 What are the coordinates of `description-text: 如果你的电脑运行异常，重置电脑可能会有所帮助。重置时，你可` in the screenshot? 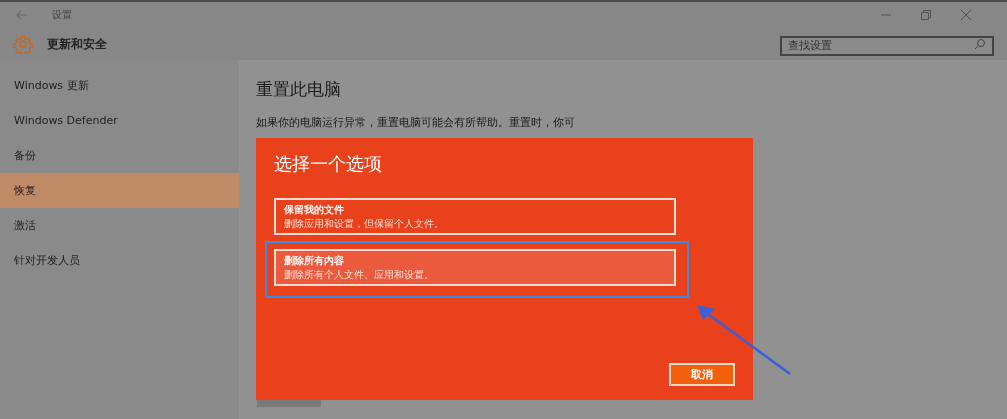 It's located at (416, 122).